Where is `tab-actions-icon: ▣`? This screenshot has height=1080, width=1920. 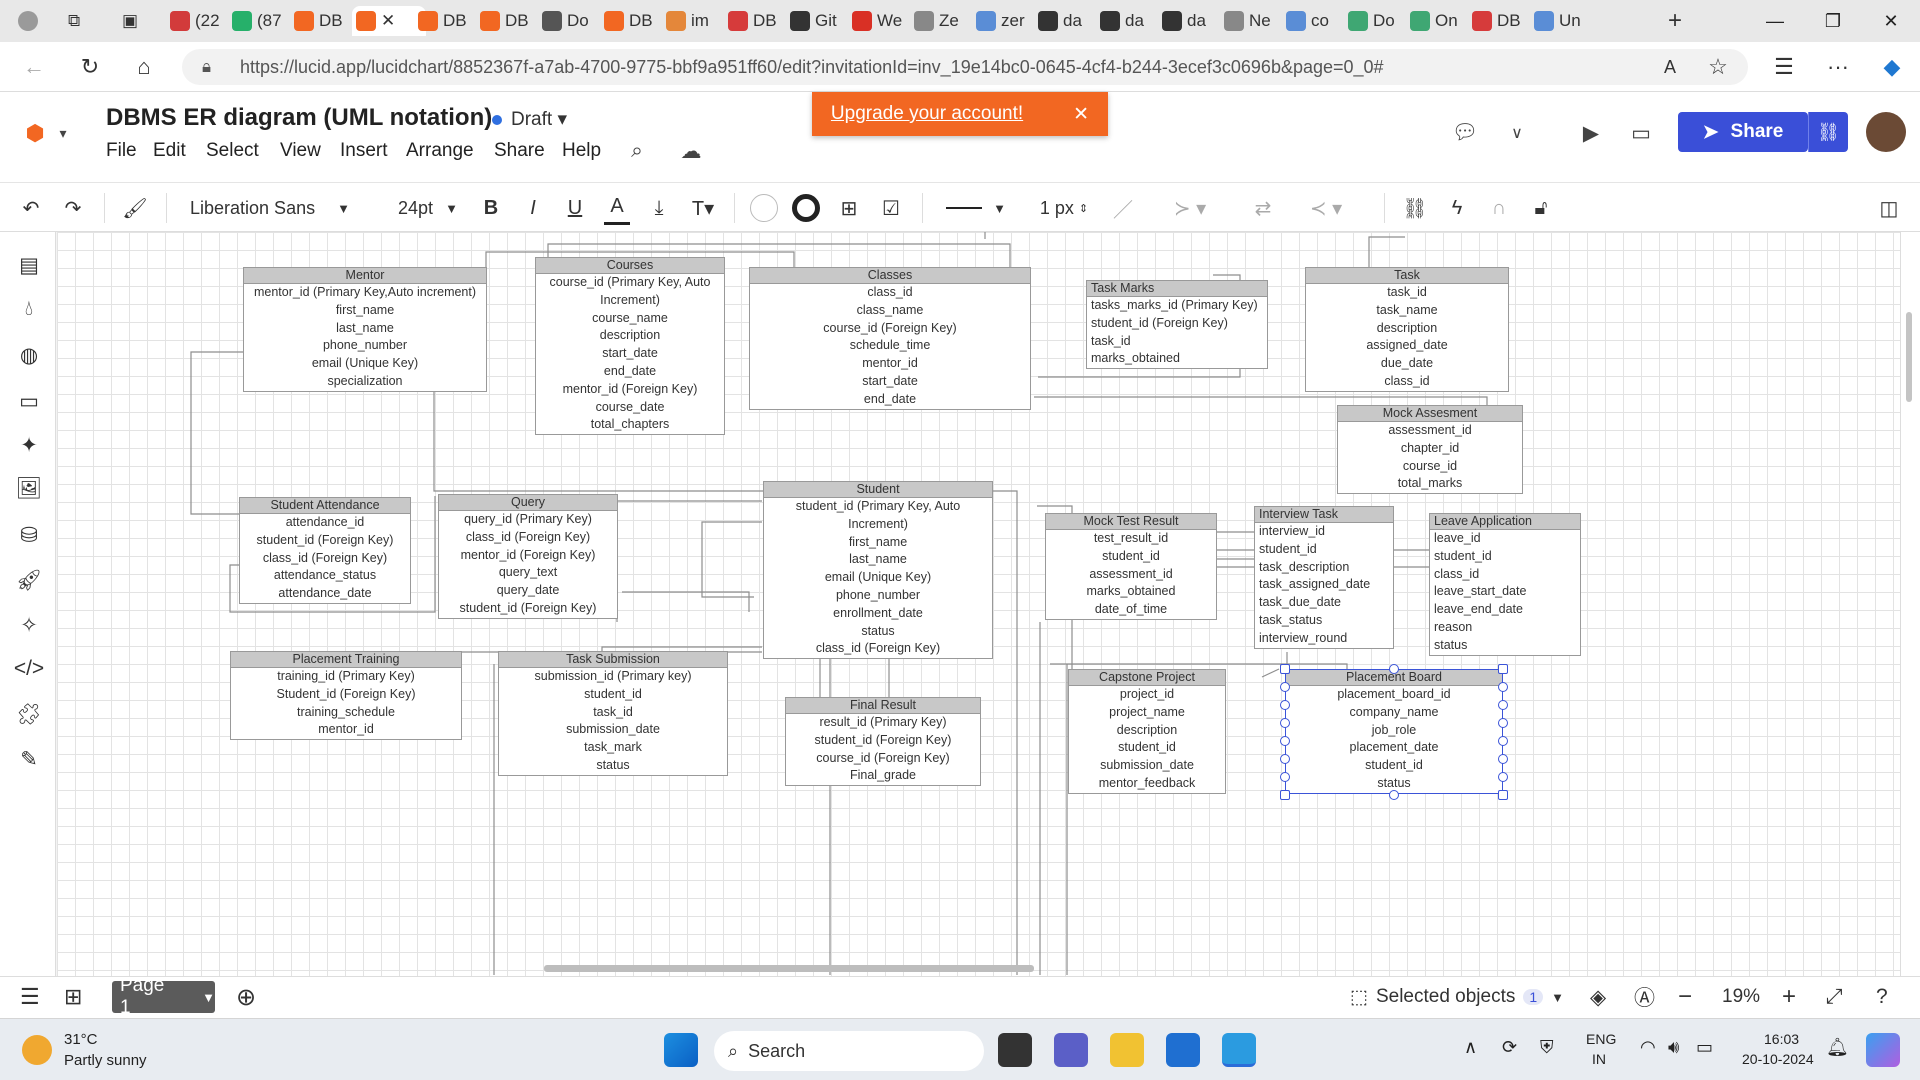
tab-actions-icon: ▣ is located at coordinates (132, 21).